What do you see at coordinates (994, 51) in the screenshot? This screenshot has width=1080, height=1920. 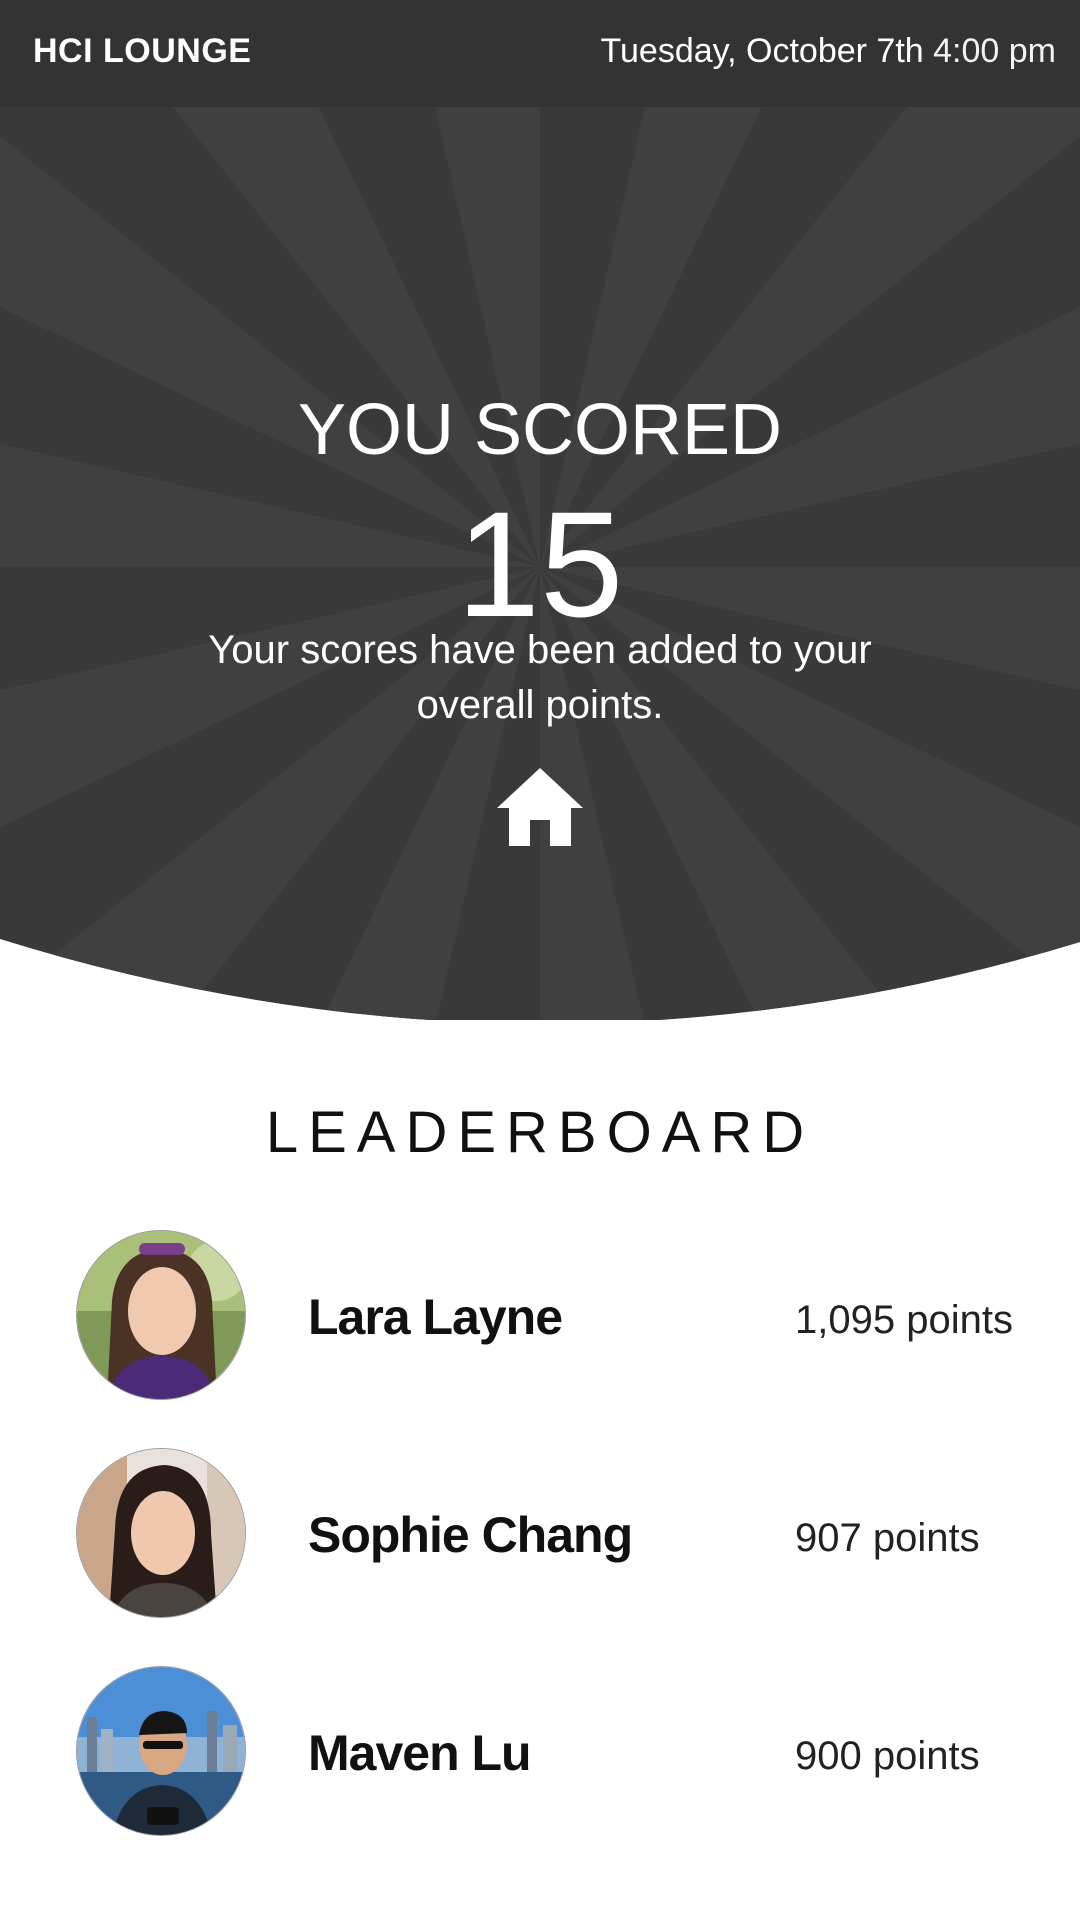 I see `time-label: 4:00 pm` at bounding box center [994, 51].